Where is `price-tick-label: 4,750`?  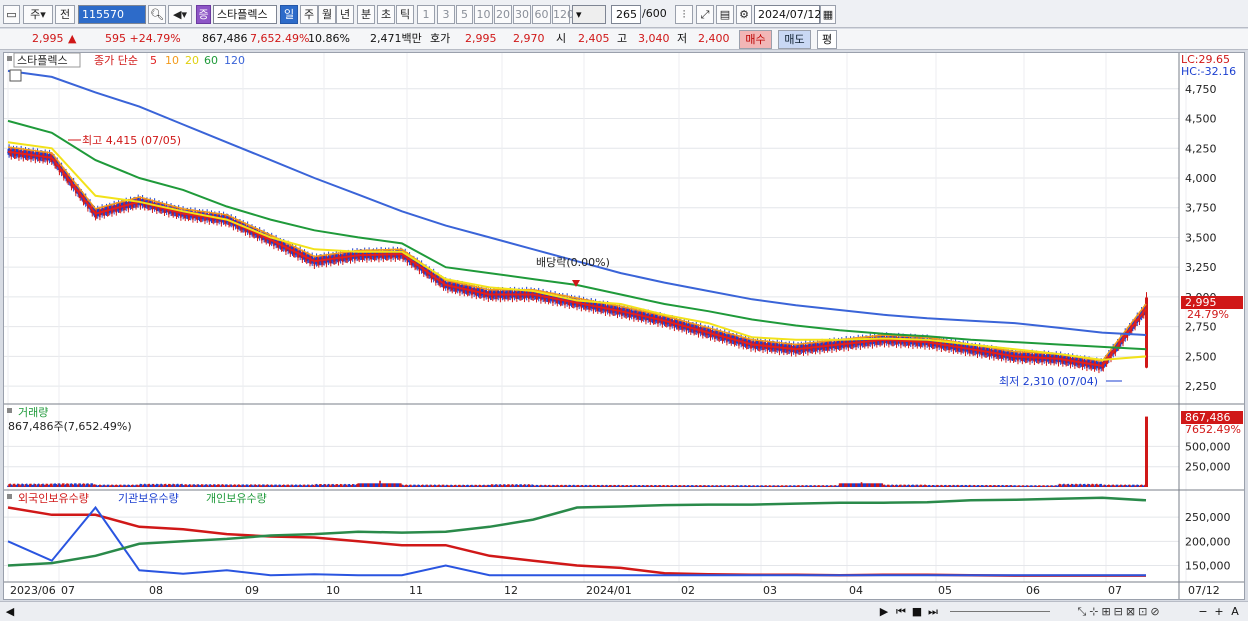 price-tick-label: 4,750 is located at coordinates (1201, 89).